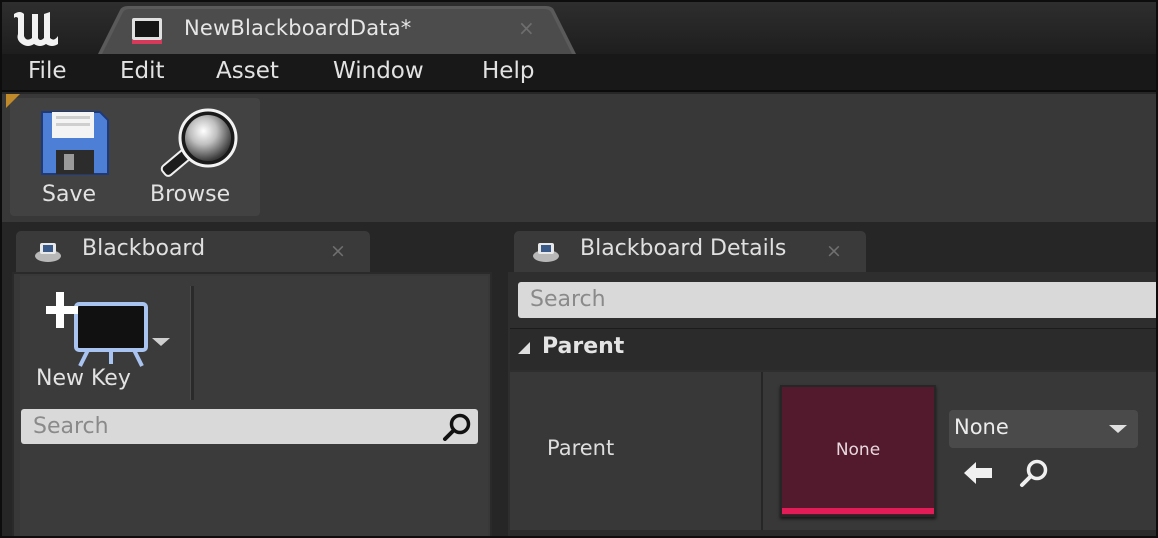 The image size is (1158, 538). Describe the element at coordinates (199, 142) in the screenshot. I see `magnifier-icon` at that location.